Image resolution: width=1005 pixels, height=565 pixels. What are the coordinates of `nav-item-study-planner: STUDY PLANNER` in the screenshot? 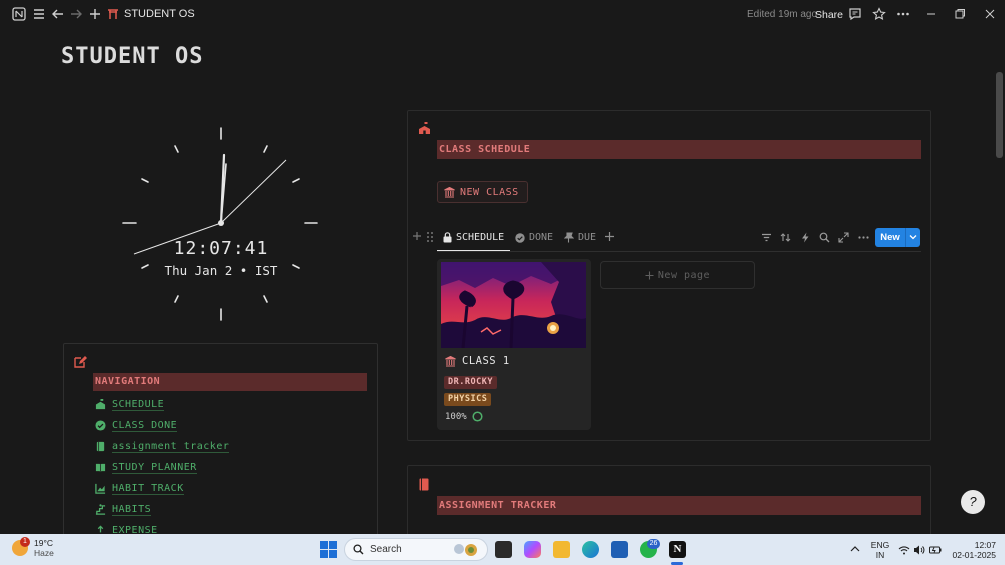 It's located at (162, 467).